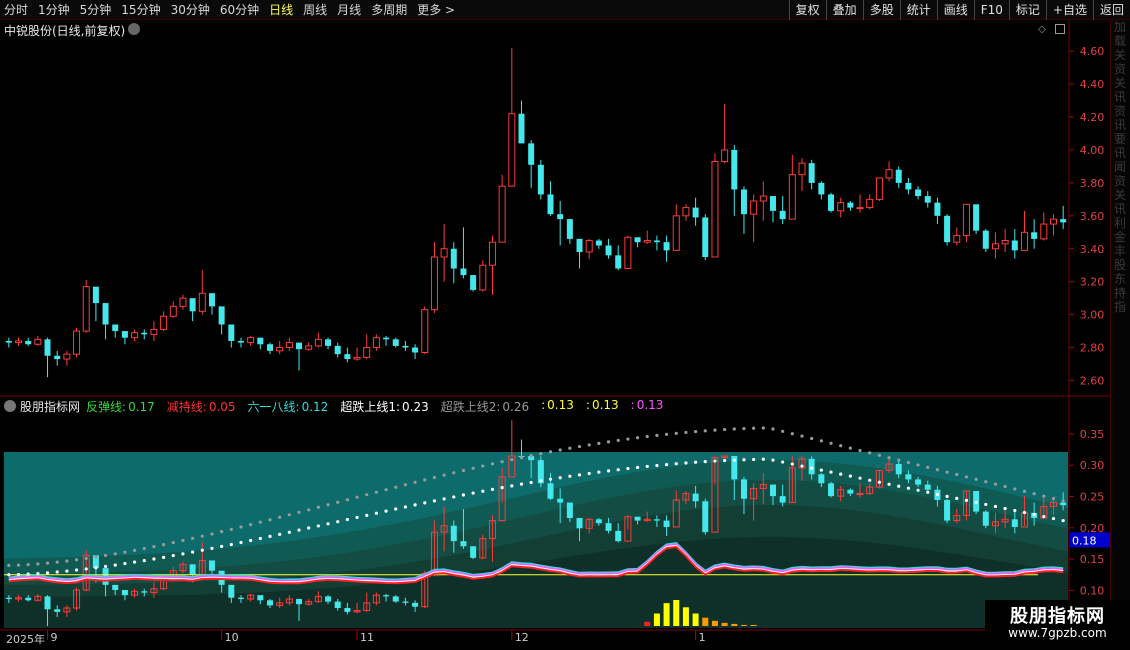 This screenshot has height=650, width=1130. What do you see at coordinates (844, 10) in the screenshot?
I see `tool-button-1: 叠加` at bounding box center [844, 10].